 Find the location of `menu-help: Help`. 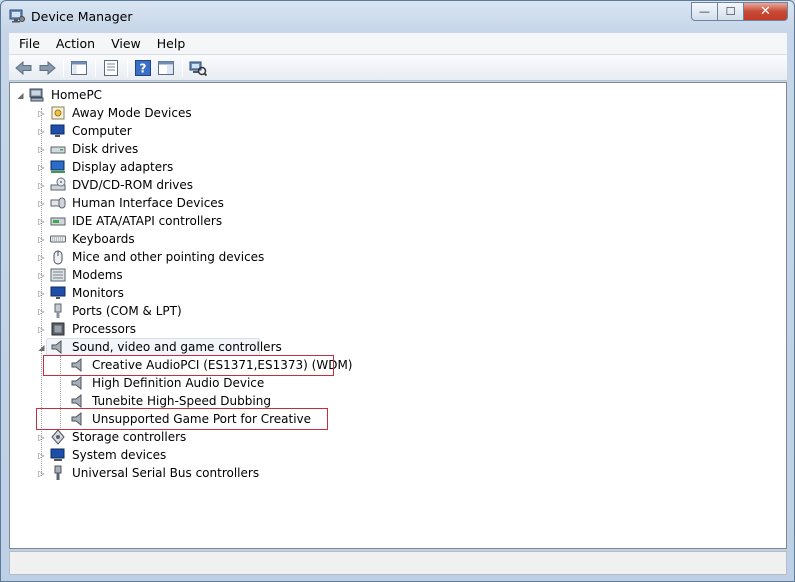

menu-help: Help is located at coordinates (171, 43).